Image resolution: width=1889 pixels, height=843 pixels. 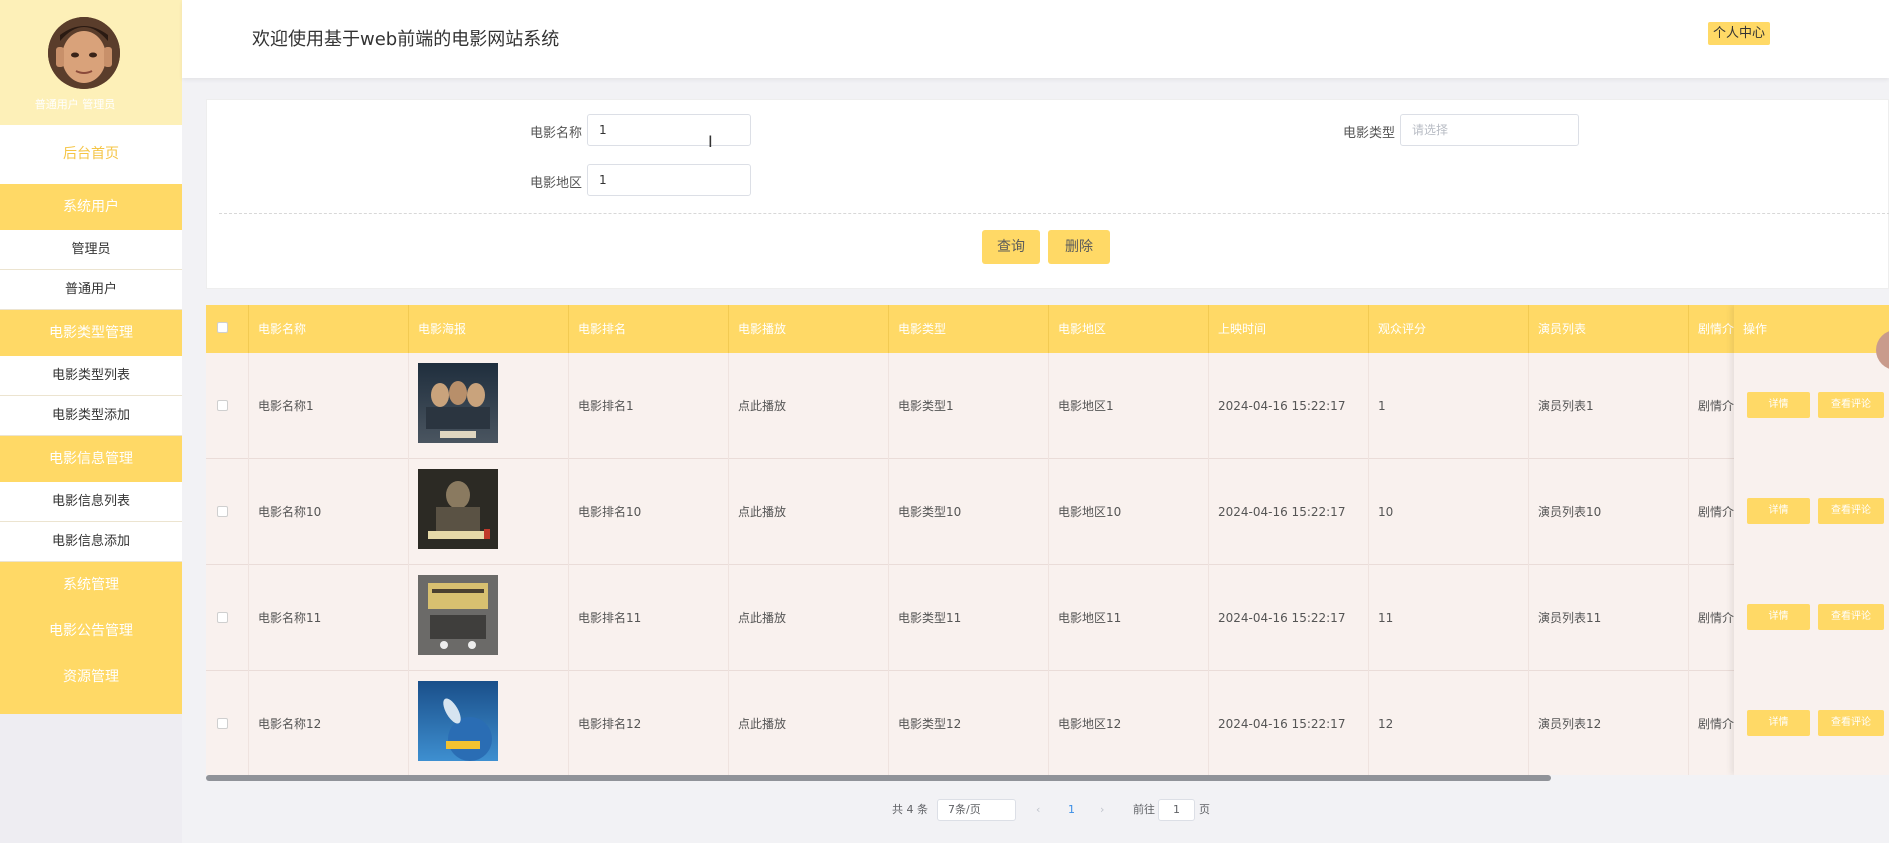 I want to click on movie-name-input: 1, so click(x=669, y=130).